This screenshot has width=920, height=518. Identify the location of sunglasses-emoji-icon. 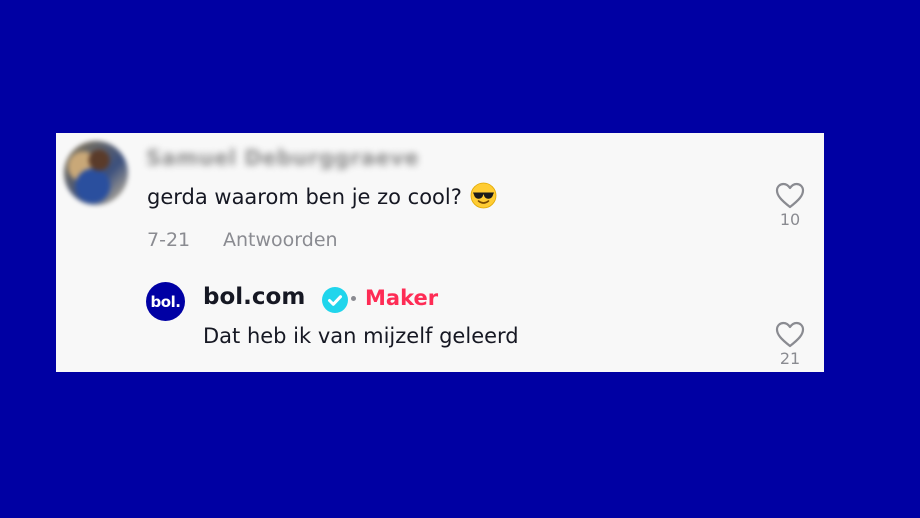
(483, 198).